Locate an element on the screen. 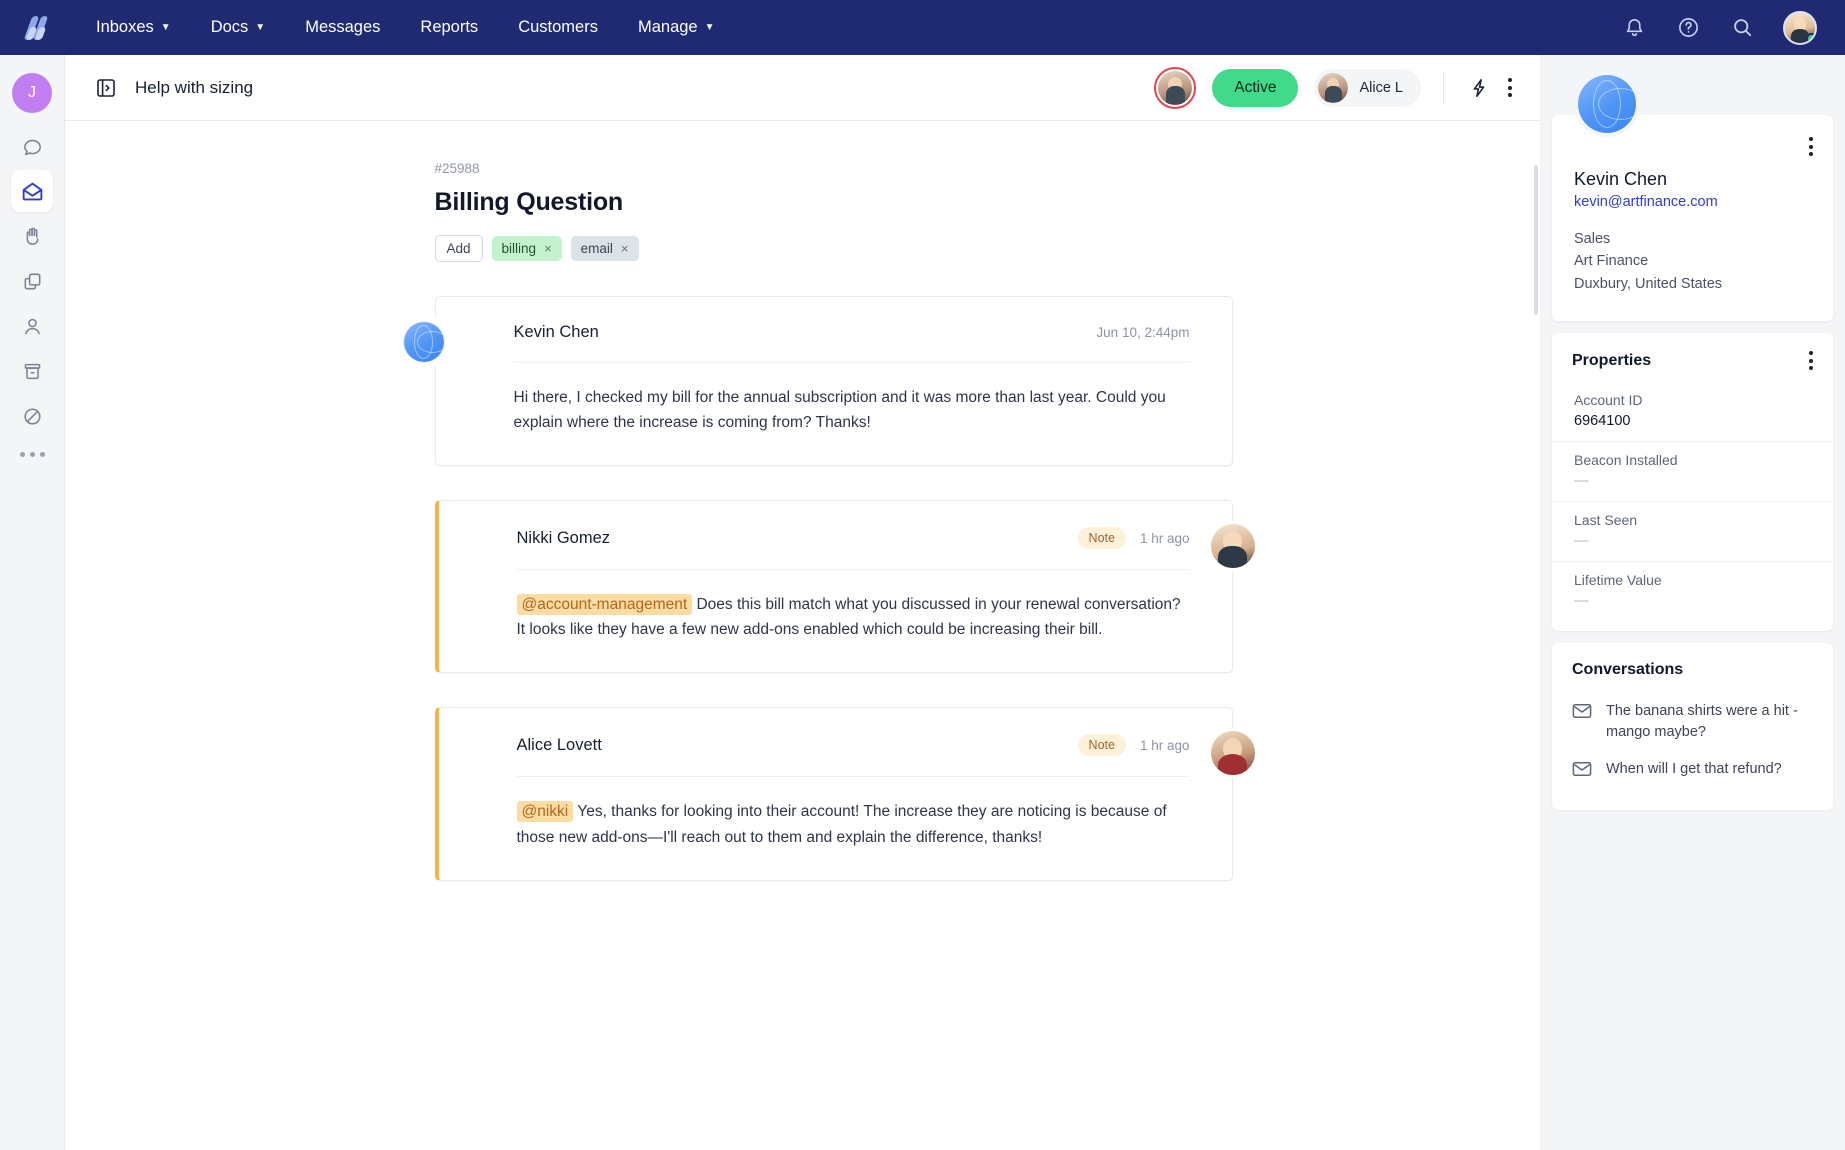 This screenshot has width=1845, height=1150. conversation-number: #25988 is located at coordinates (457, 168).